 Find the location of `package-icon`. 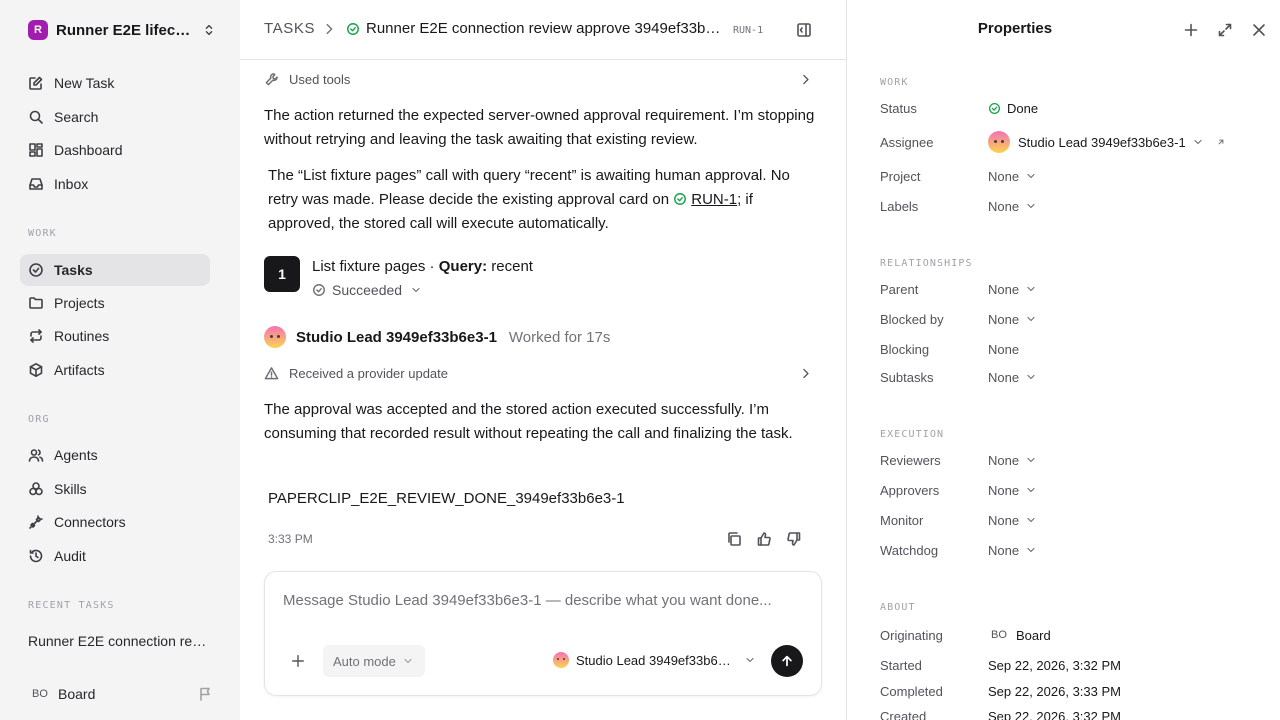

package-icon is located at coordinates (36, 370).